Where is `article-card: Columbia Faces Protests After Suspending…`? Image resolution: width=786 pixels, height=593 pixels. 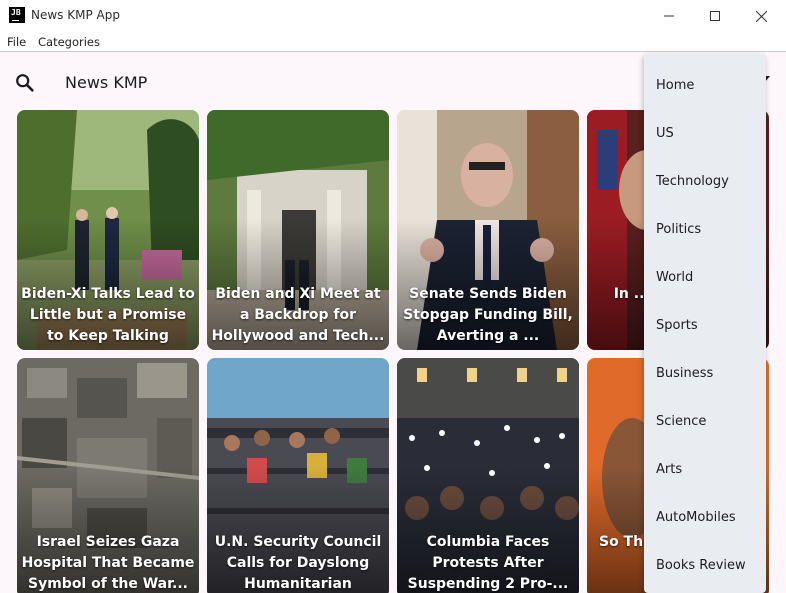
article-card: Columbia Faces Protests After Suspending… is located at coordinates (488, 475).